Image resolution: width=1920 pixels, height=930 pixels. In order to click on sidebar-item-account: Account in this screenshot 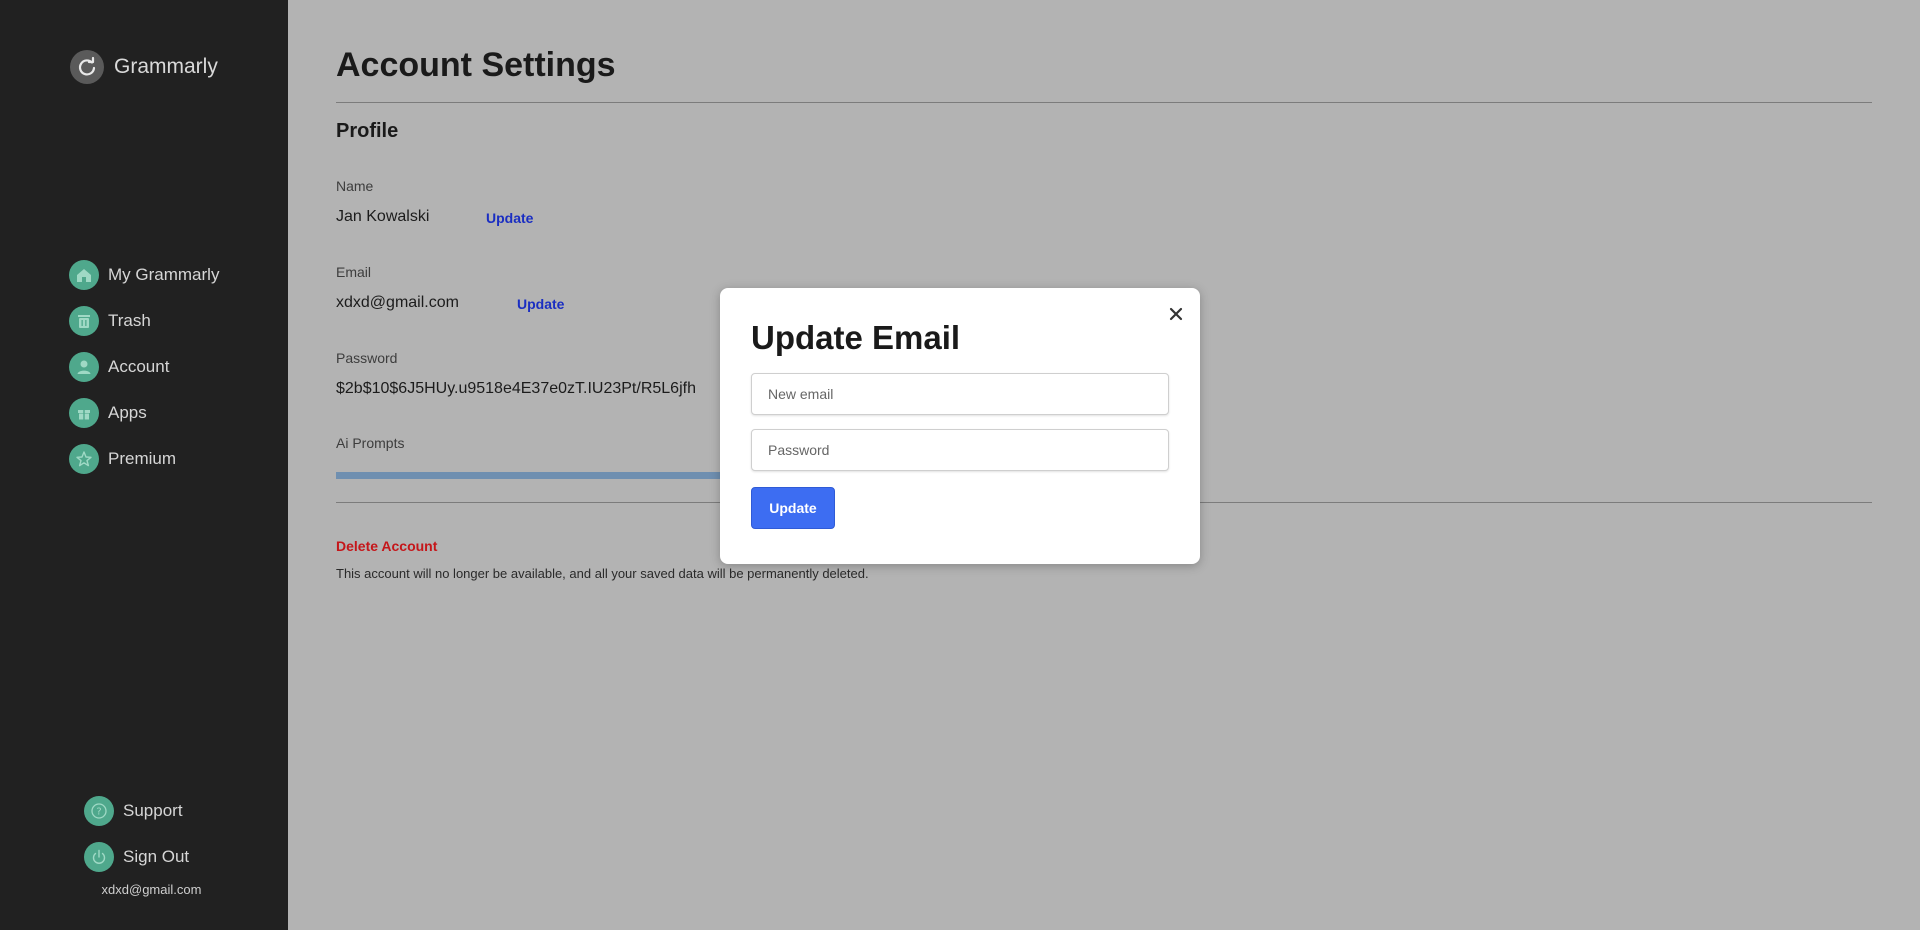, I will do `click(144, 367)`.